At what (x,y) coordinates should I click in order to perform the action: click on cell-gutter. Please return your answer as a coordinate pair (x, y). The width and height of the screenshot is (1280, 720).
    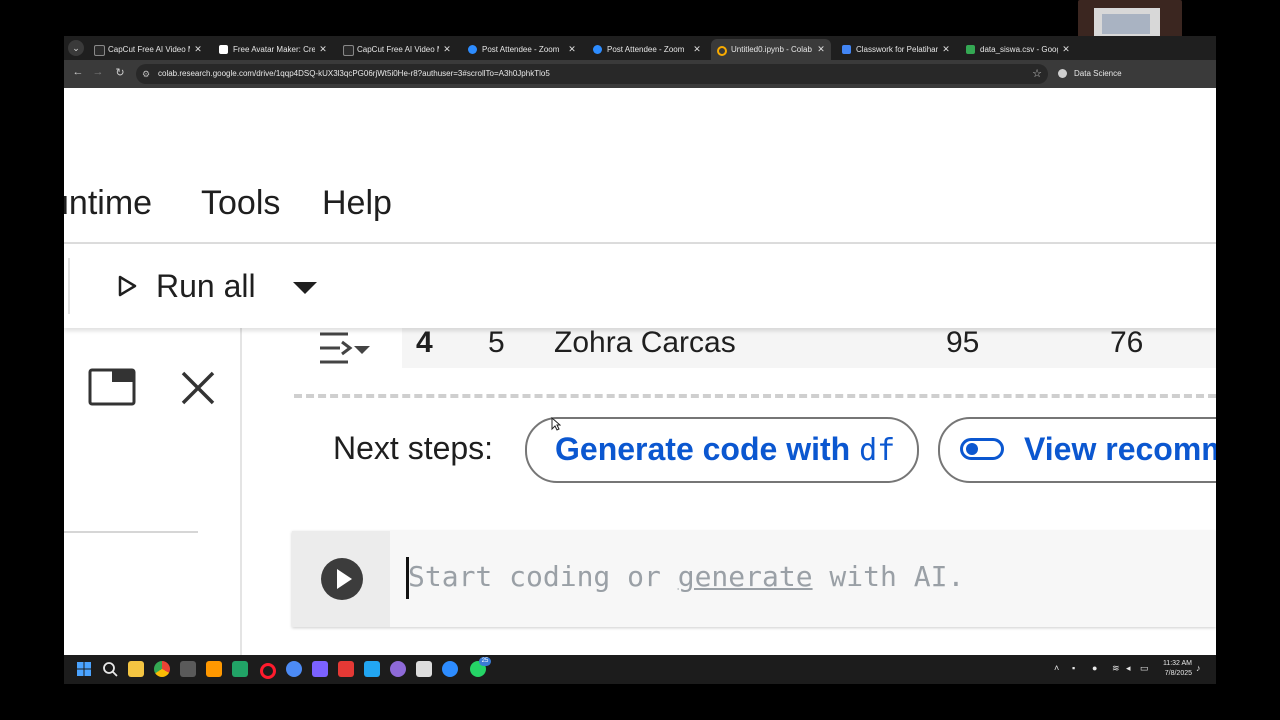
    Looking at the image, I should click on (341, 579).